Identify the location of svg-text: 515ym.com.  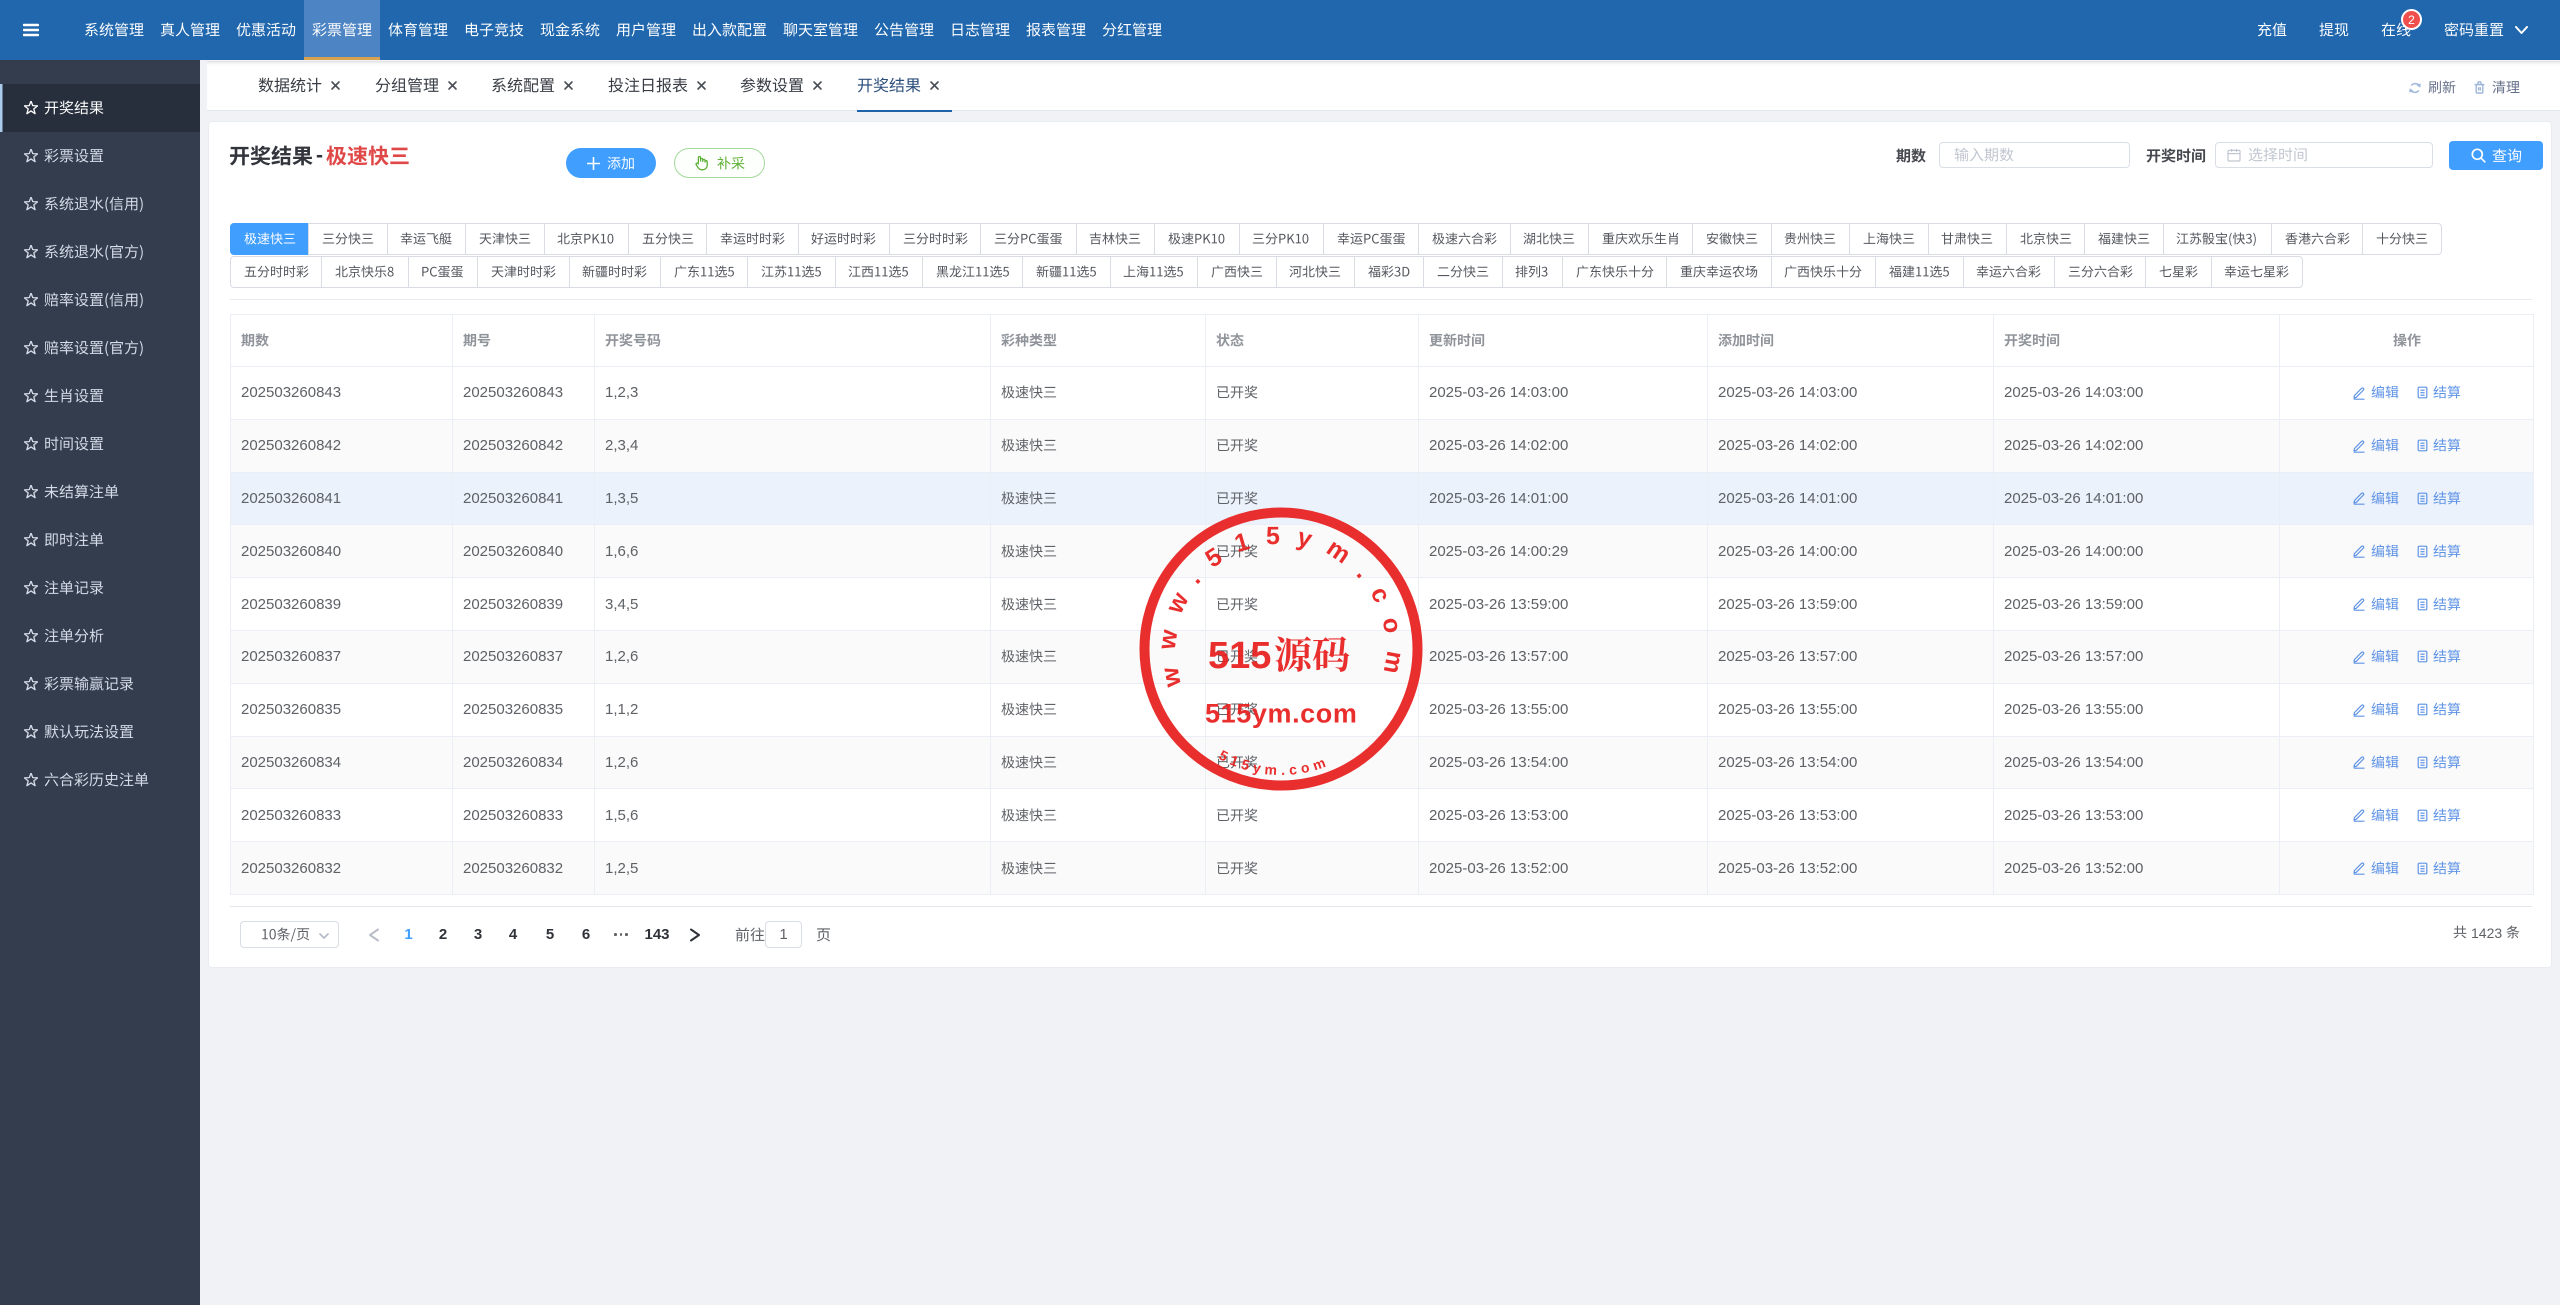
(1281, 714).